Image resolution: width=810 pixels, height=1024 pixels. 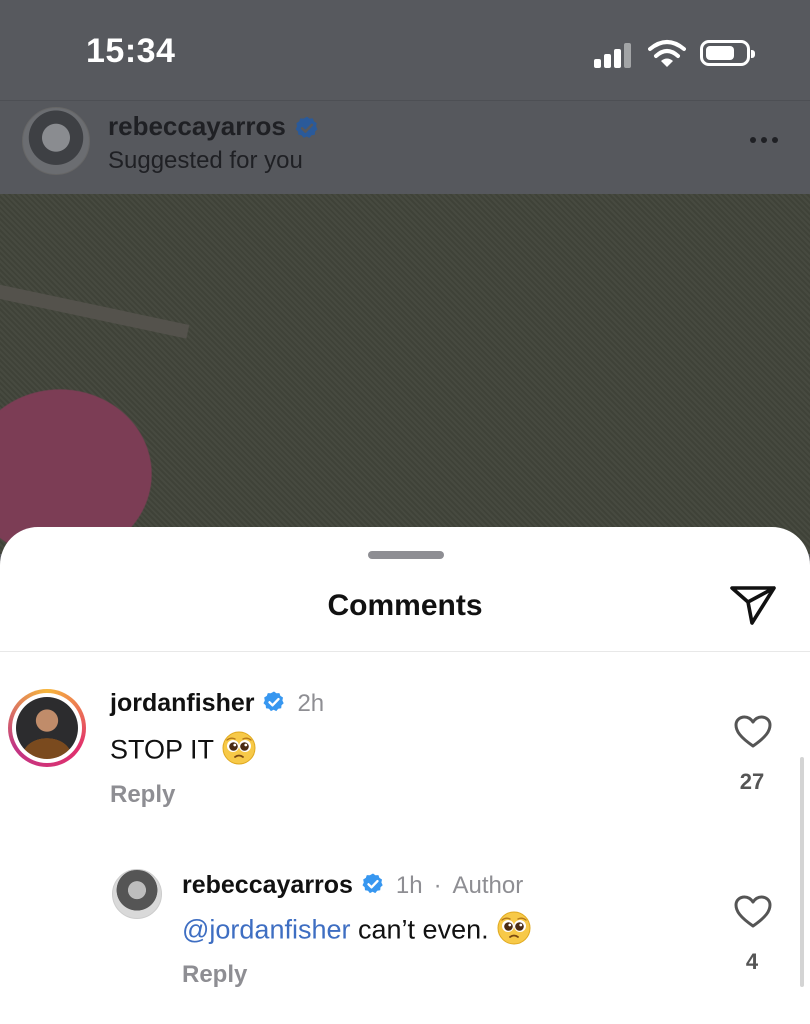 I want to click on more-options-button, so click(x=764, y=141).